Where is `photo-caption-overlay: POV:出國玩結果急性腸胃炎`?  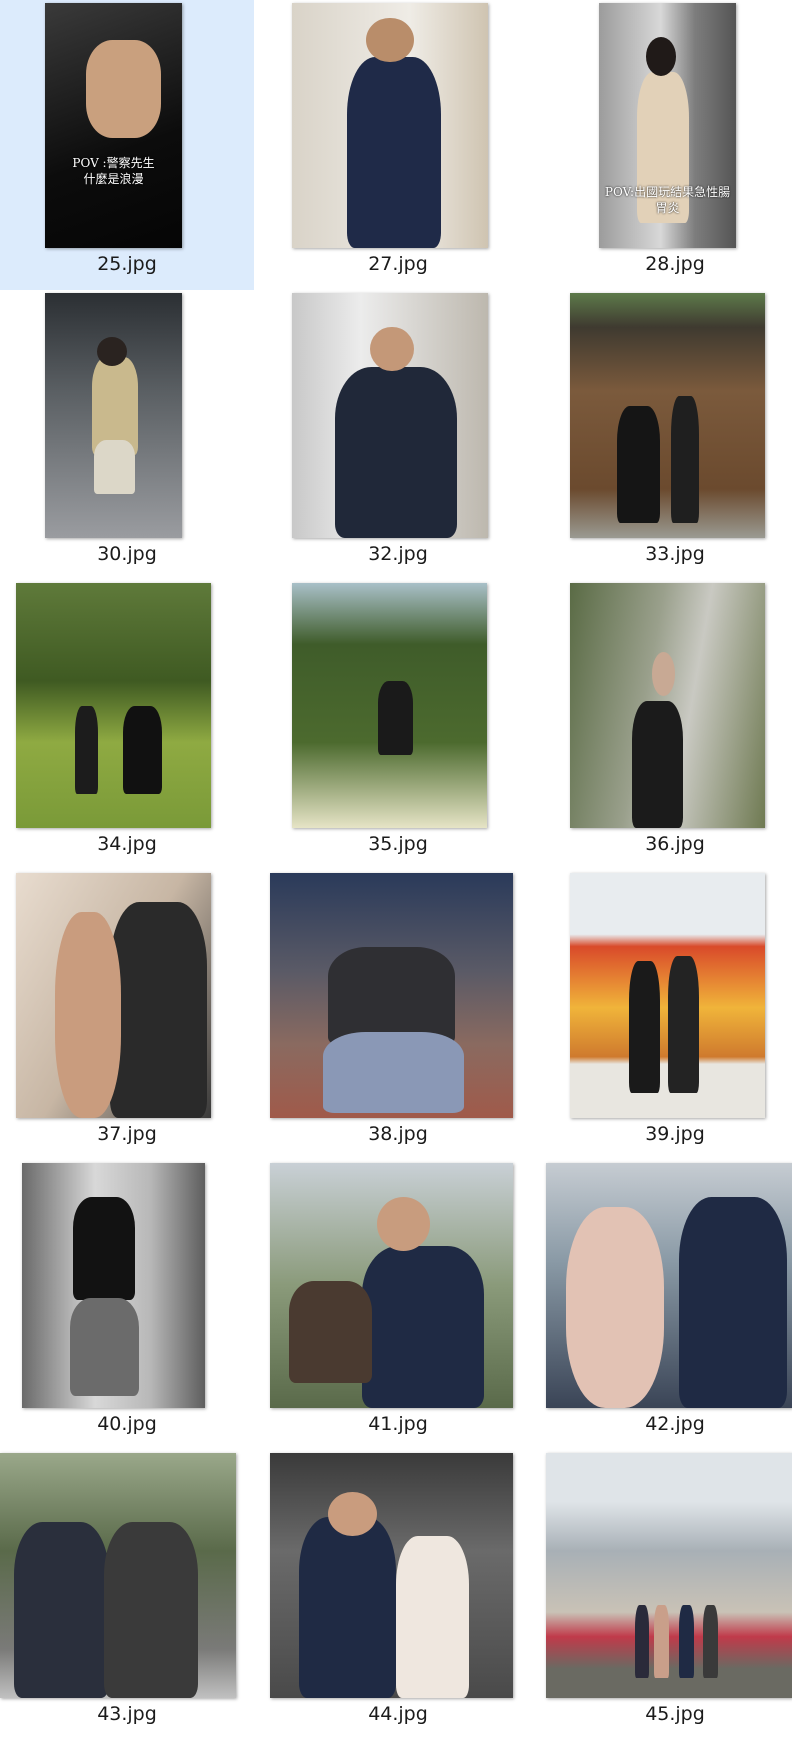 photo-caption-overlay: POV:出國玩結果急性腸胃炎 is located at coordinates (667, 200).